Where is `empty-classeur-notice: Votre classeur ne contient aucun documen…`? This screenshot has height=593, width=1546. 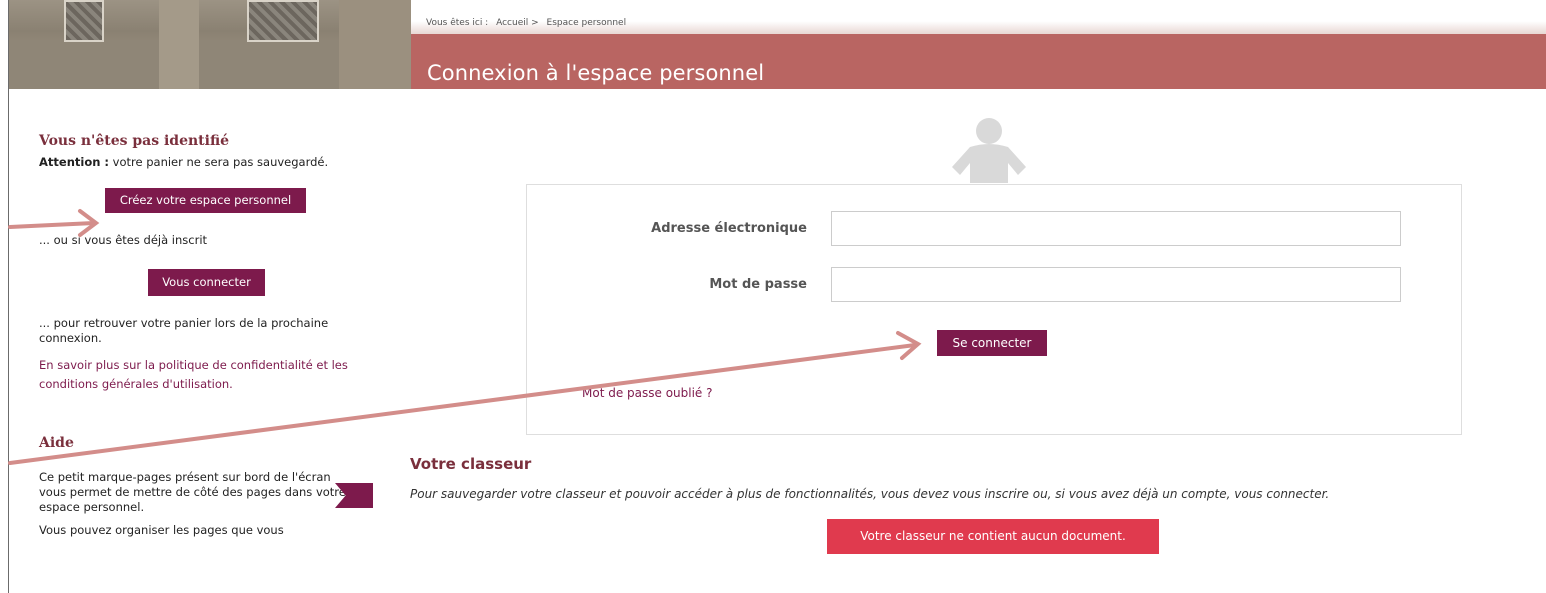 empty-classeur-notice: Votre classeur ne contient aucun documen… is located at coordinates (993, 536).